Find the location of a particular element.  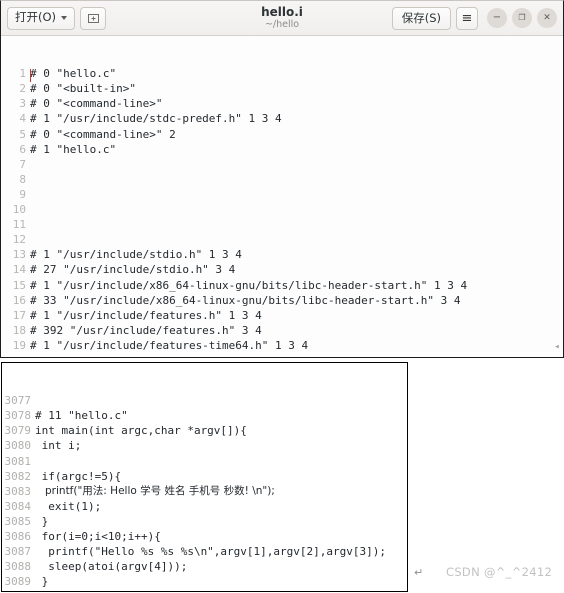

chevron-down-icon is located at coordinates (64, 18).